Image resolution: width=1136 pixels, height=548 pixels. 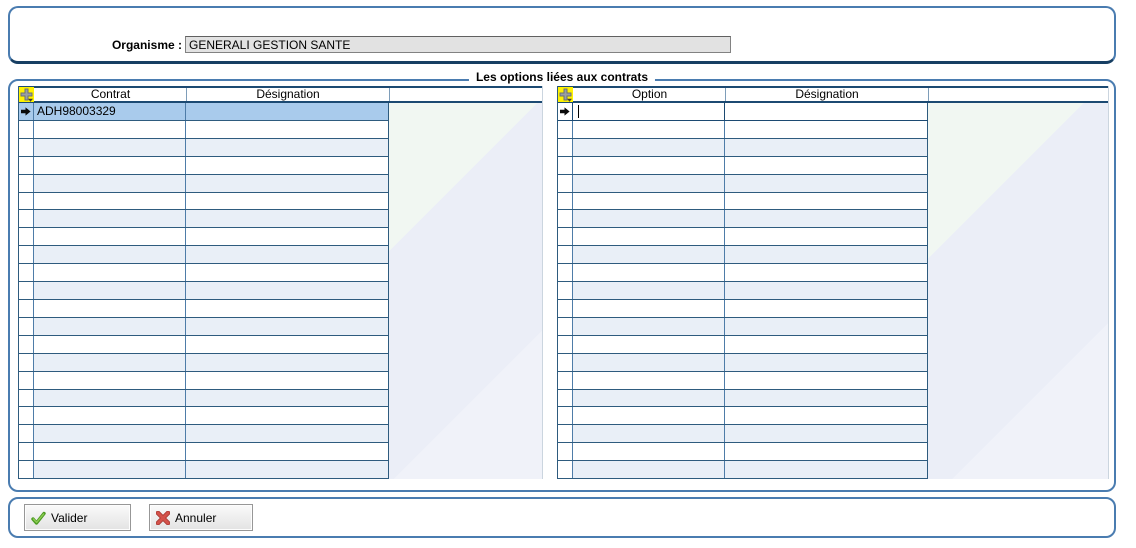 I want to click on column-header-contrat: Contrat, so click(x=111, y=94).